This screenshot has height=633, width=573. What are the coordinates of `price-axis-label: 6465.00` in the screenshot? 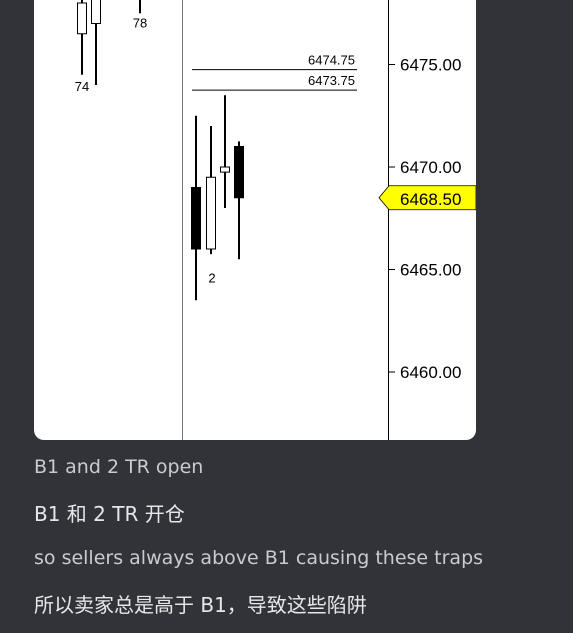 It's located at (430, 270).